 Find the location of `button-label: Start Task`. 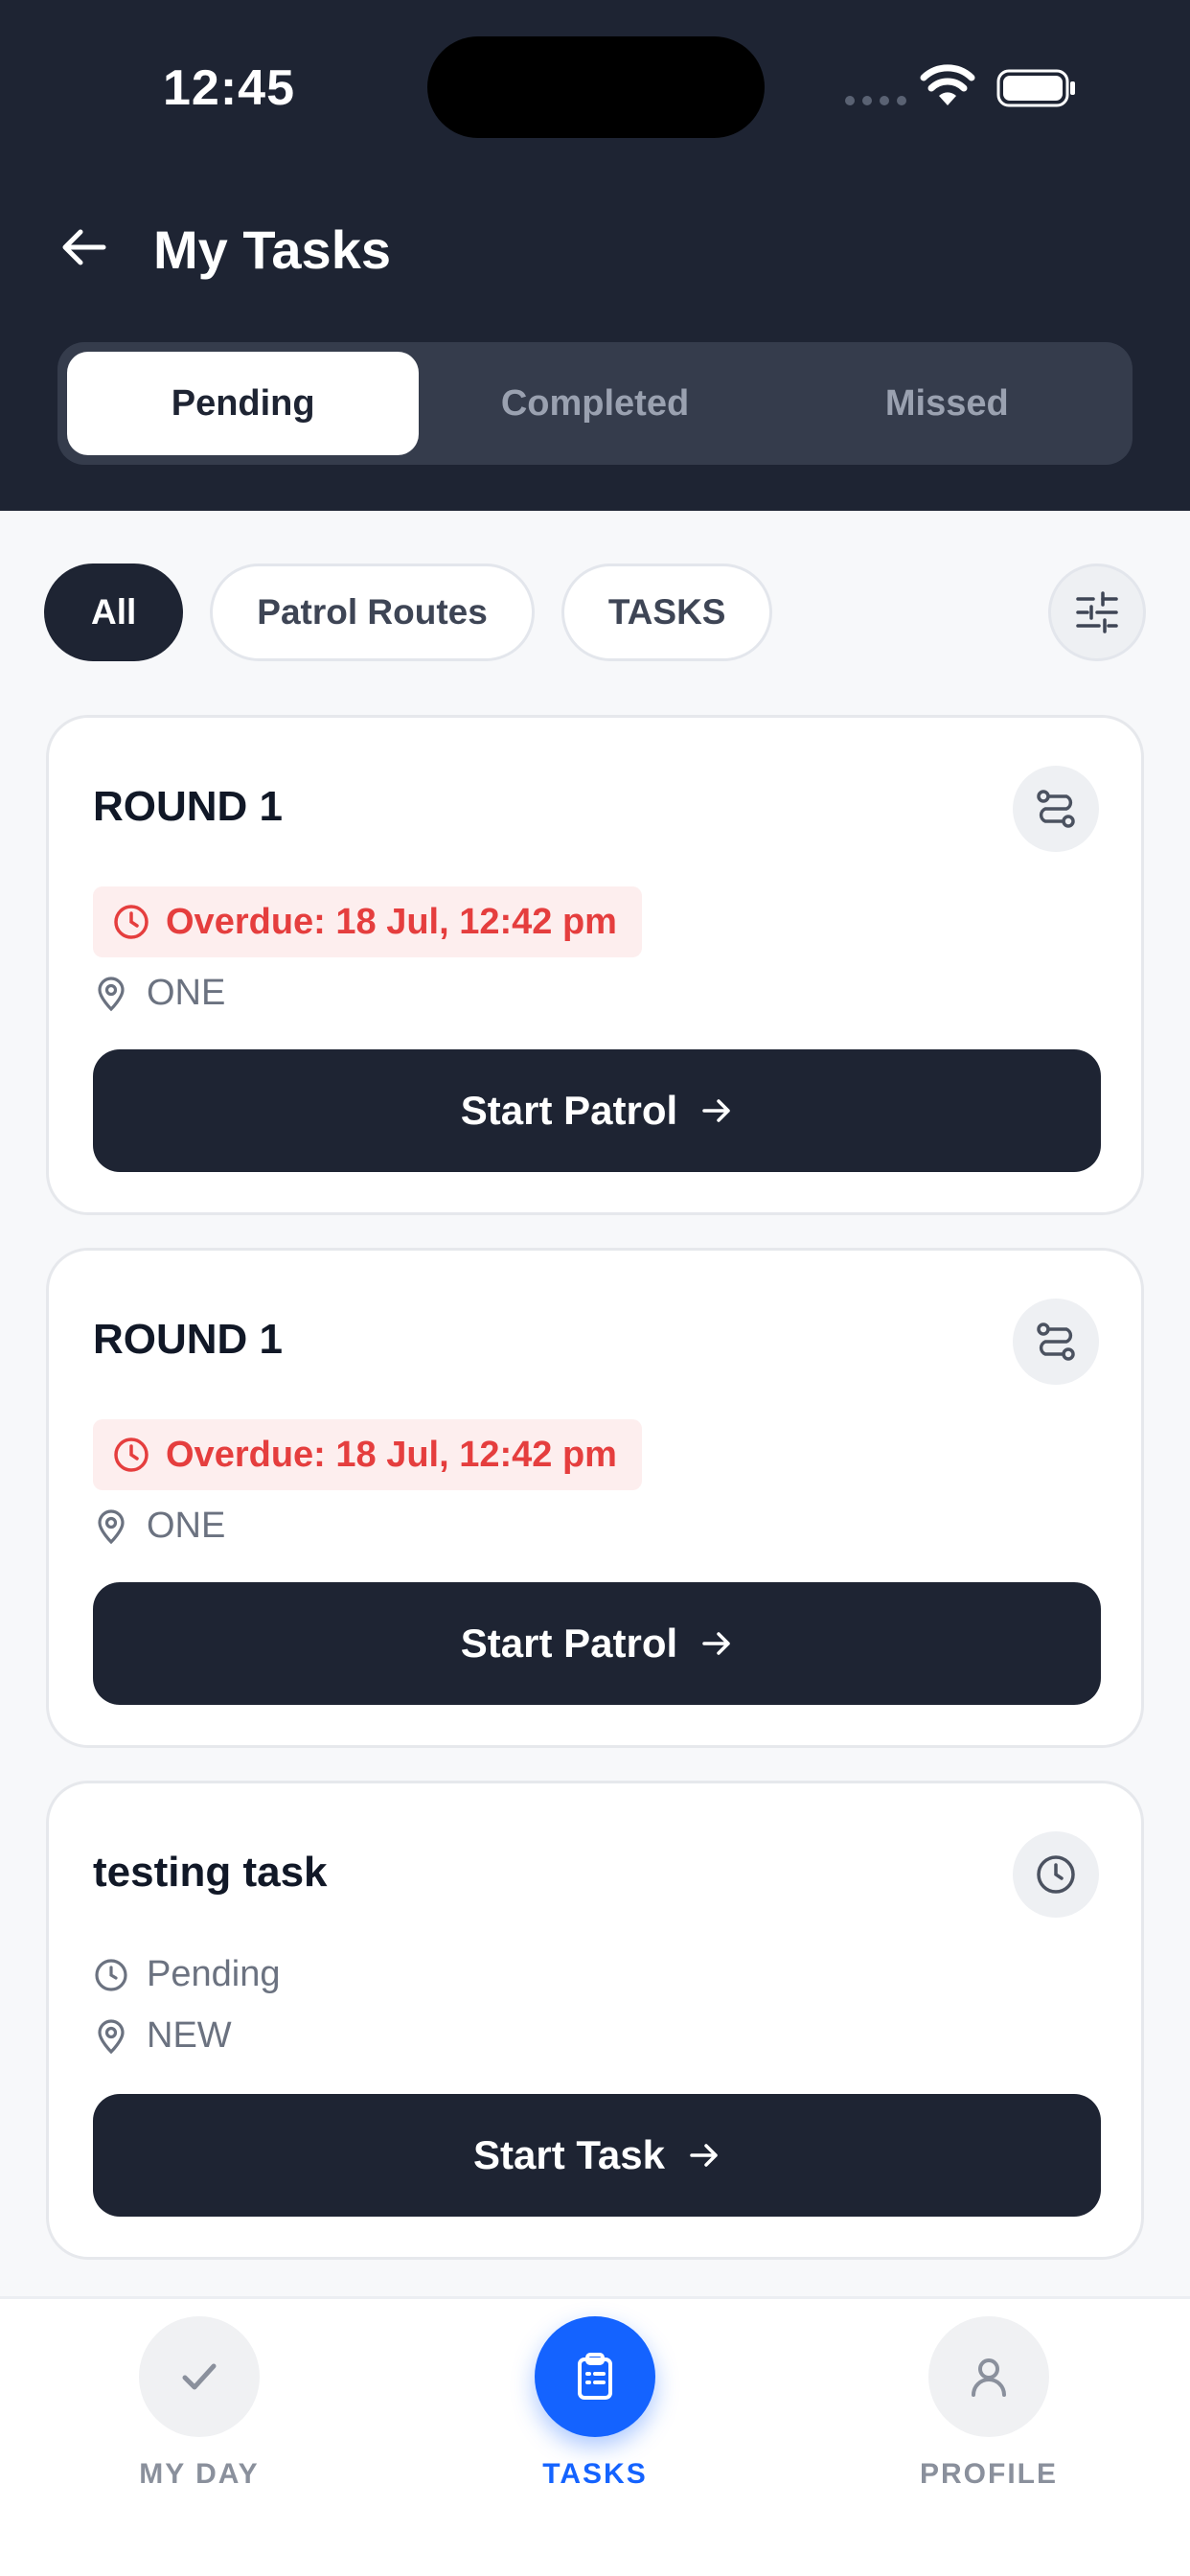

button-label: Start Task is located at coordinates (569, 2154).